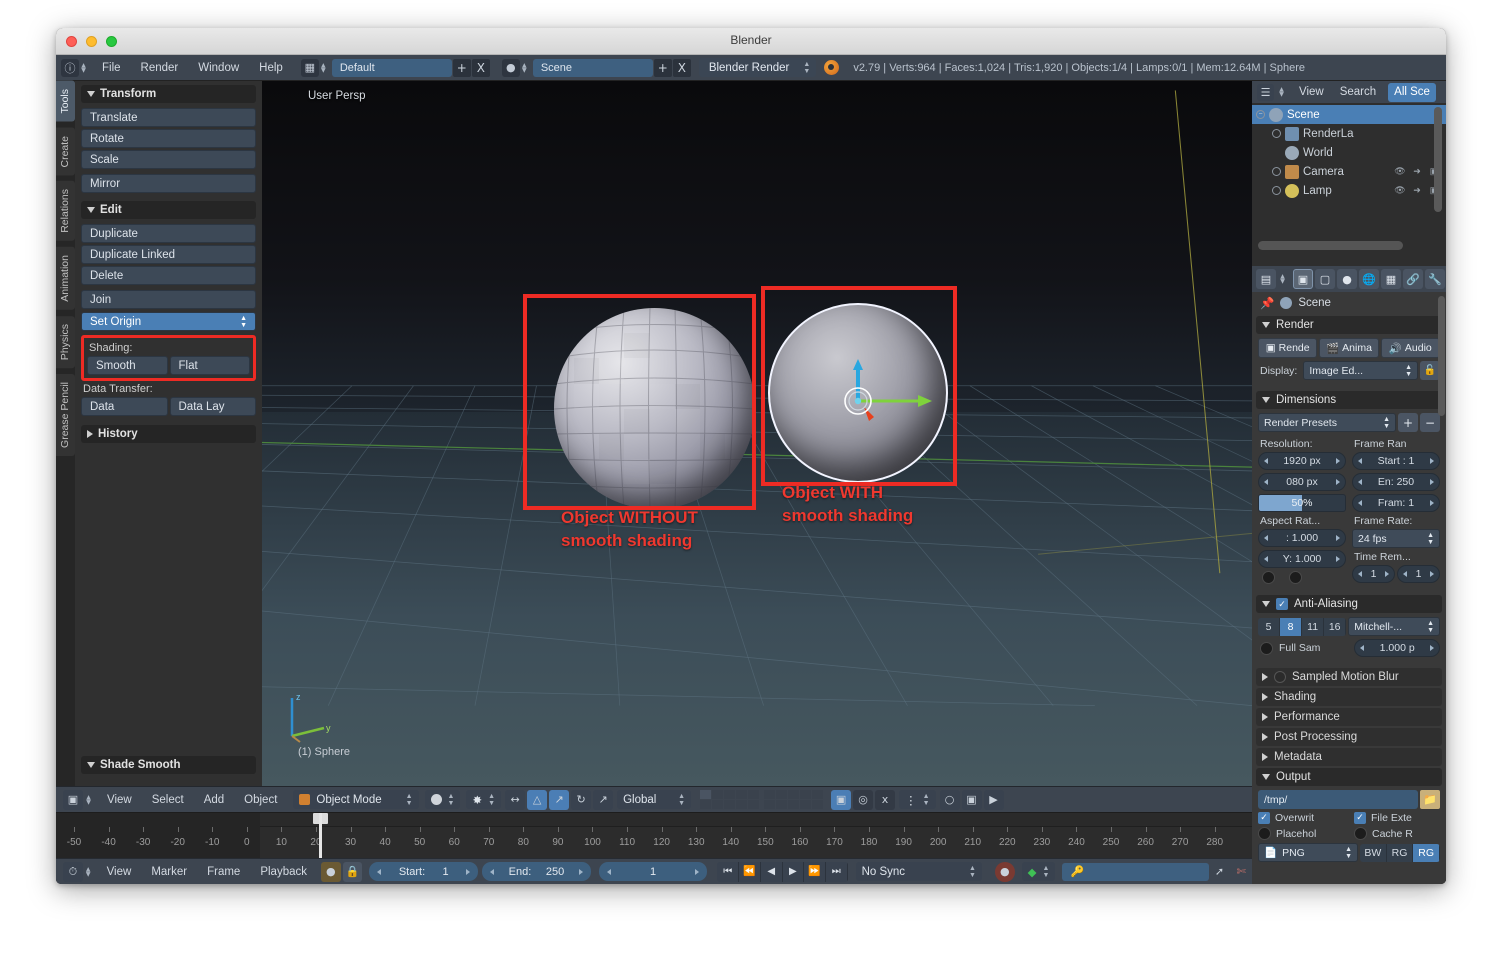  I want to click on outliner-vertical-scrollbar, so click(1438, 159).